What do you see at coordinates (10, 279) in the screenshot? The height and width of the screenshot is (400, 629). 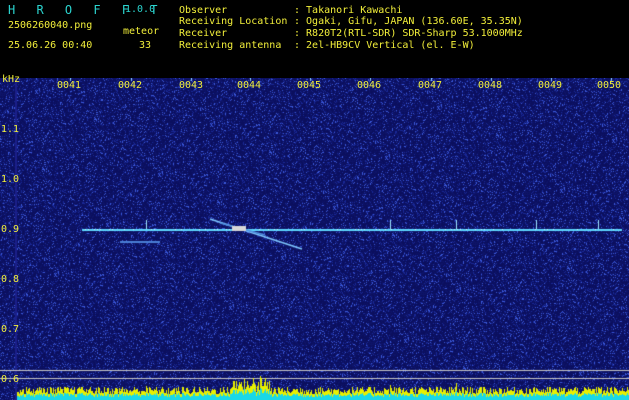 I see `freq-tick: 0.8` at bounding box center [10, 279].